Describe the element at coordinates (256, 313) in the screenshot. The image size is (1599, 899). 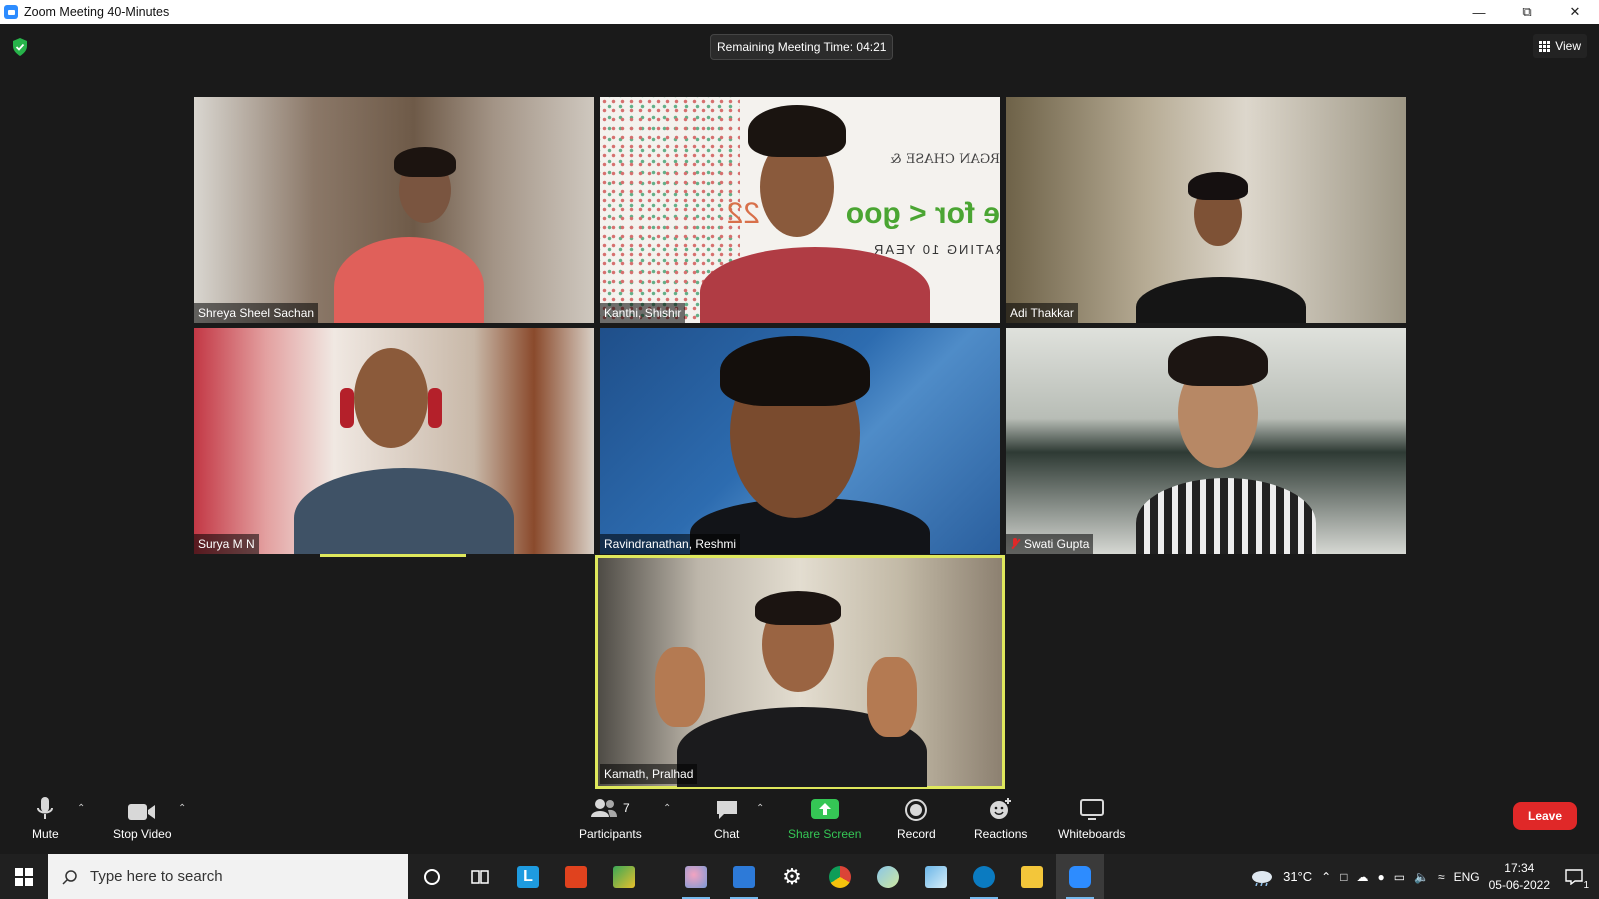
I see `participant-name: Shreya Sheel Sachan` at that location.